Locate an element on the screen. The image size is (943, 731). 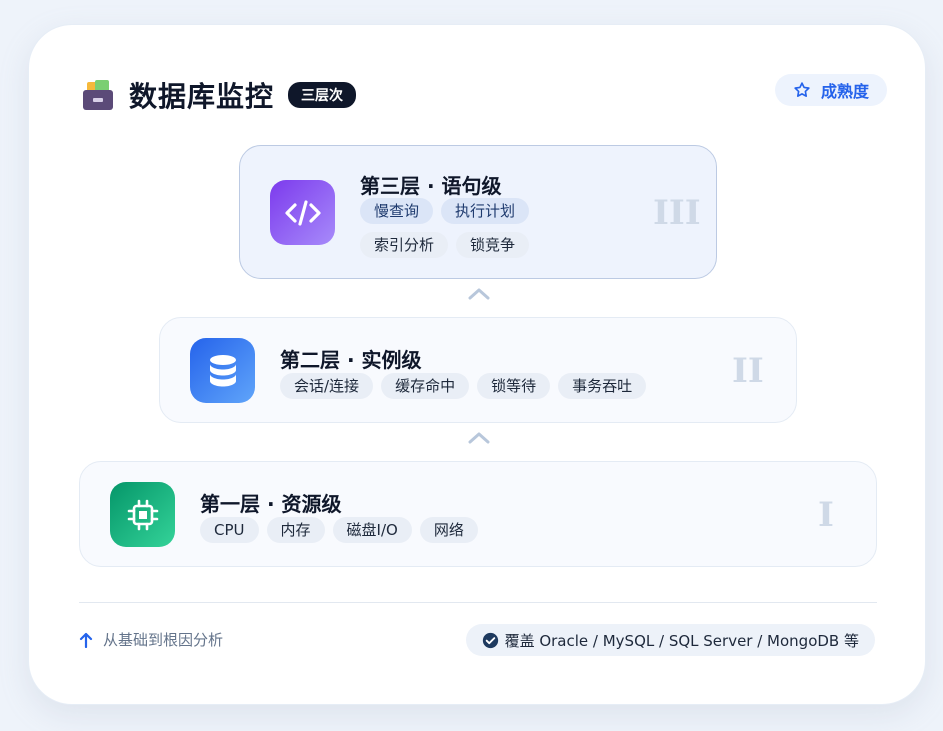
tag: 缓存命中 is located at coordinates (425, 386).